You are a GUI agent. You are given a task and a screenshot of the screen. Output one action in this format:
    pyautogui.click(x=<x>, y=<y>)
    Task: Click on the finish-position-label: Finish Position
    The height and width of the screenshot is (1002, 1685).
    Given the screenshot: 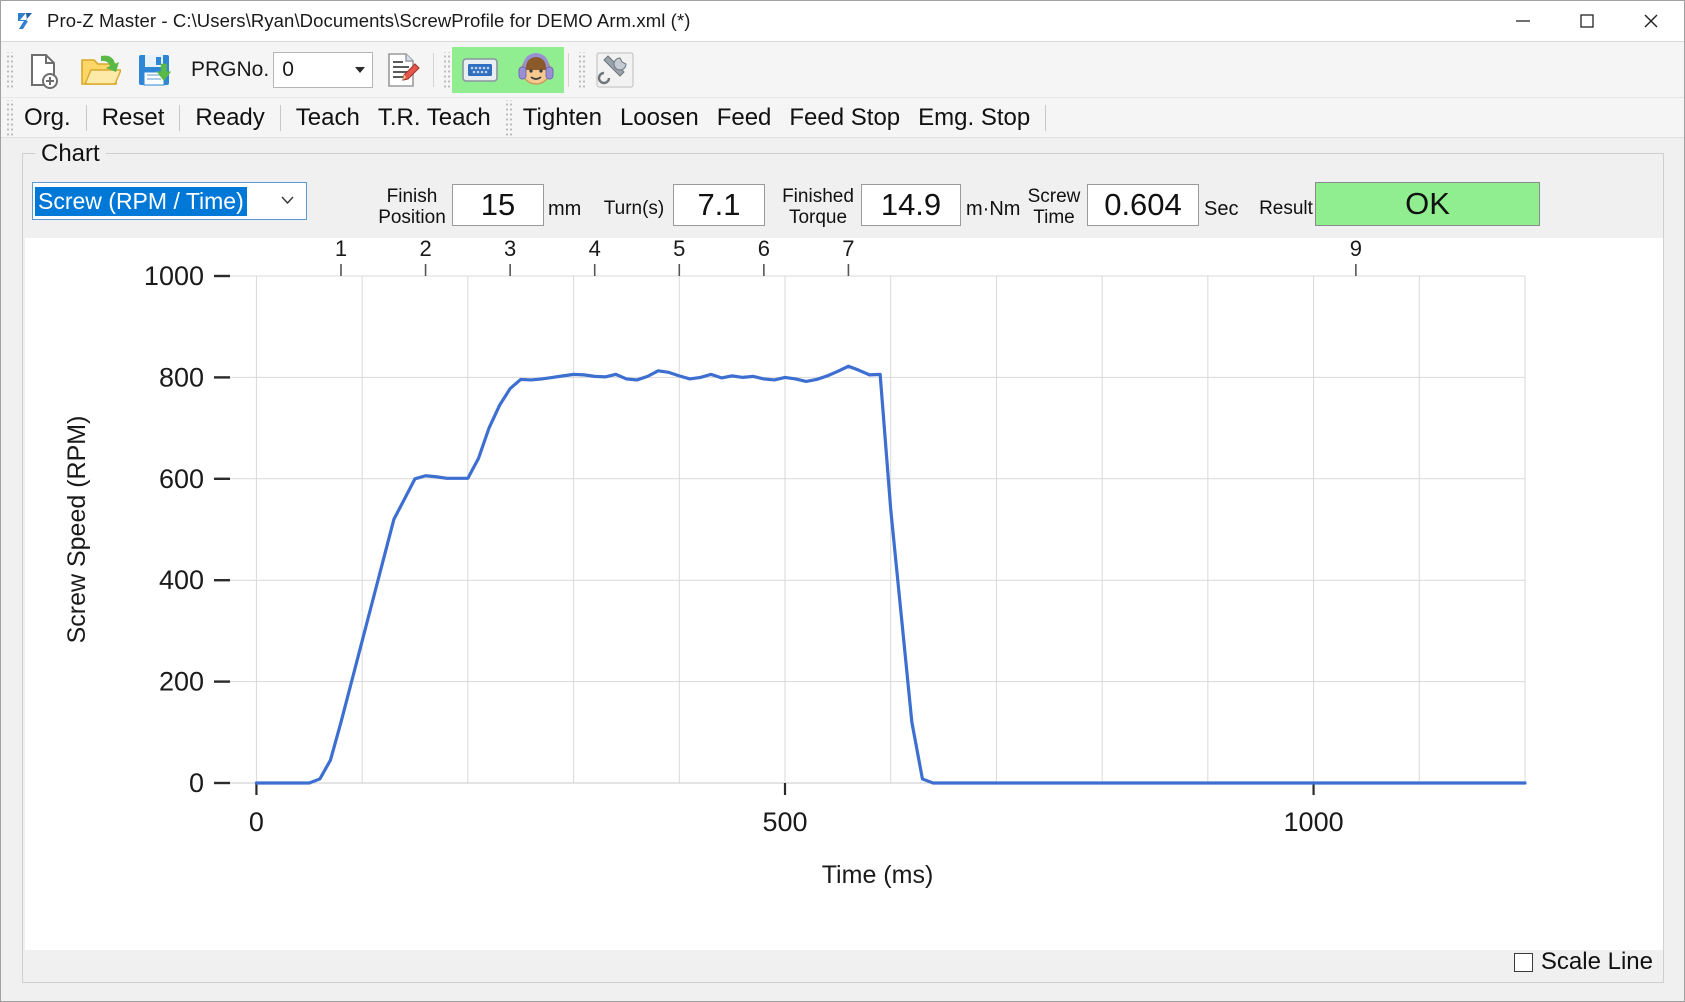 What is the action you would take?
    pyautogui.click(x=412, y=207)
    